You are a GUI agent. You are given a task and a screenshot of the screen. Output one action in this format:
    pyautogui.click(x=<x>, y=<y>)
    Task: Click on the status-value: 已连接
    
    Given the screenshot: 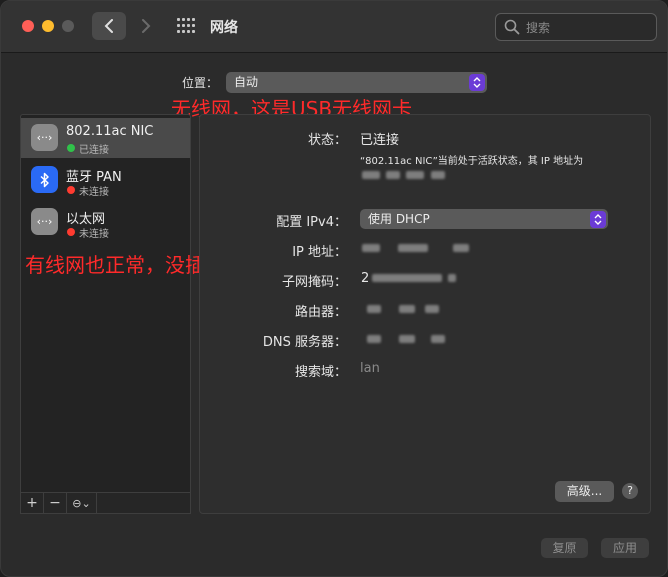 What is the action you would take?
    pyautogui.click(x=380, y=140)
    